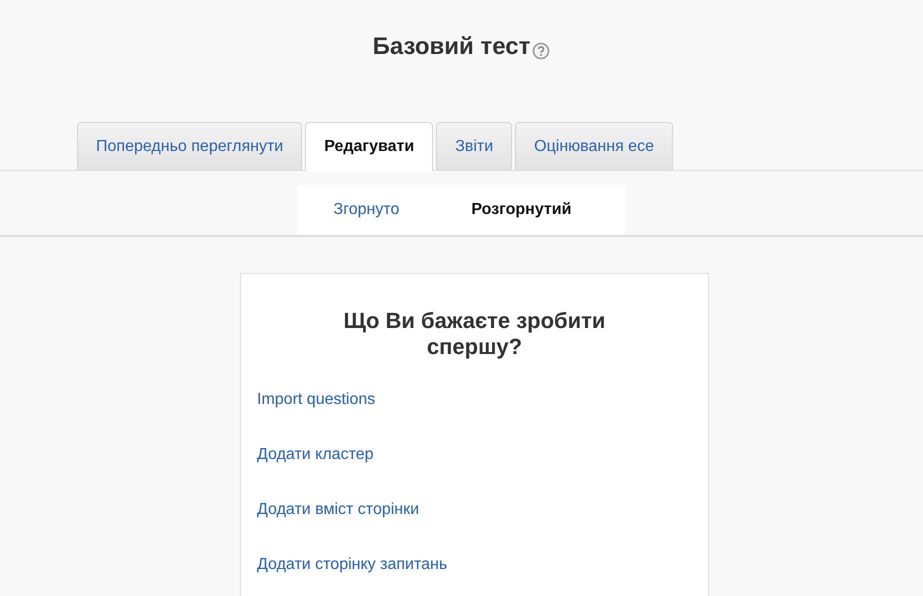 This screenshot has height=596, width=923. I want to click on action-link: Додати кластер, so click(315, 454).